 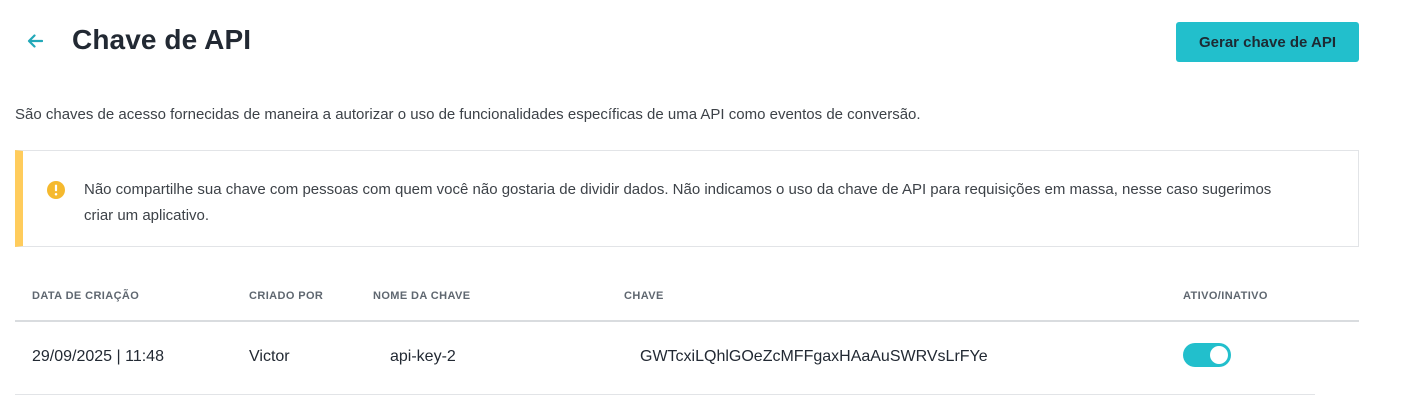 What do you see at coordinates (687, 321) in the screenshot?
I see `table-header-divider` at bounding box center [687, 321].